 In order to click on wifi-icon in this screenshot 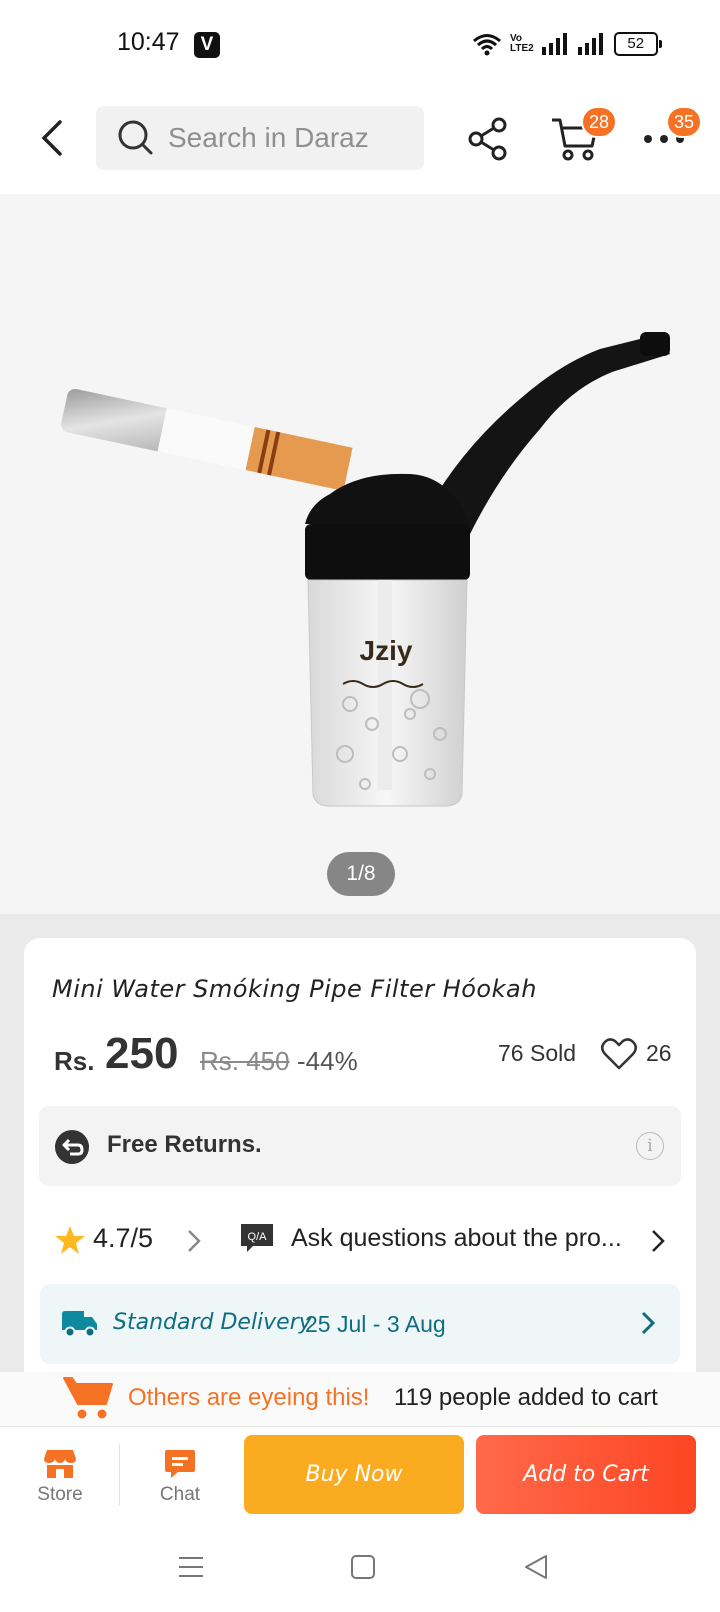, I will do `click(487, 45)`.